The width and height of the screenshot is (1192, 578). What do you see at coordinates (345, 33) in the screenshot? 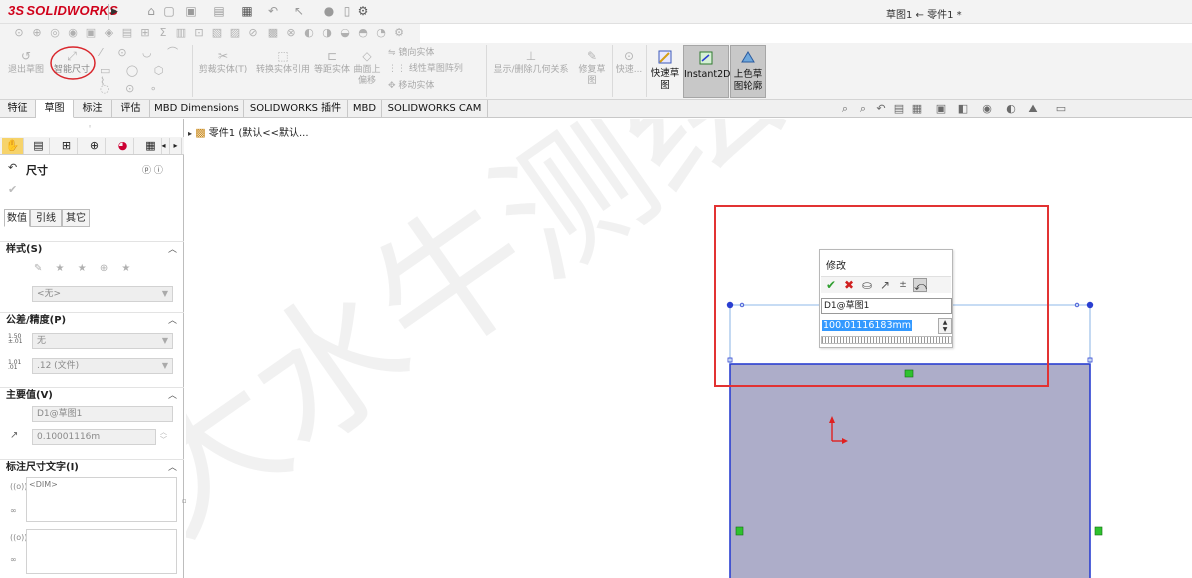
I see `toolbar-icon: ◒` at bounding box center [345, 33].